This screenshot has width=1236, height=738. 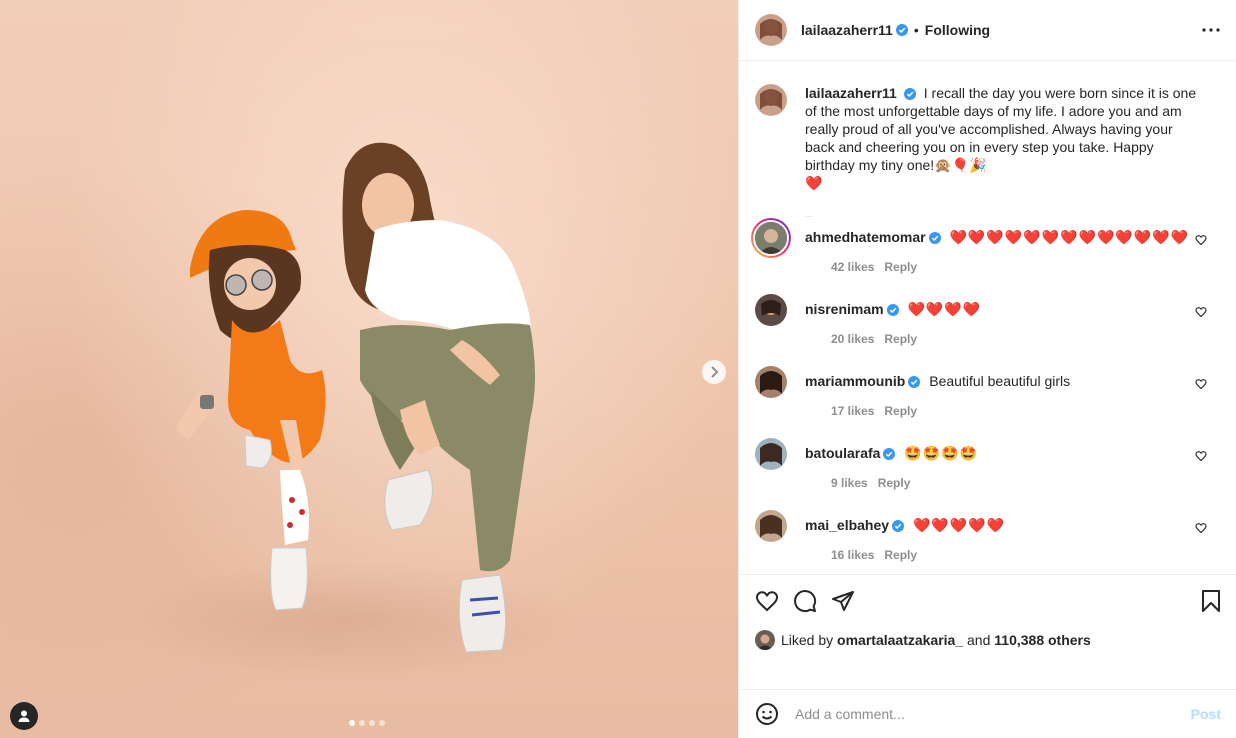 What do you see at coordinates (979, 640) in the screenshot?
I see `likes-and: and` at bounding box center [979, 640].